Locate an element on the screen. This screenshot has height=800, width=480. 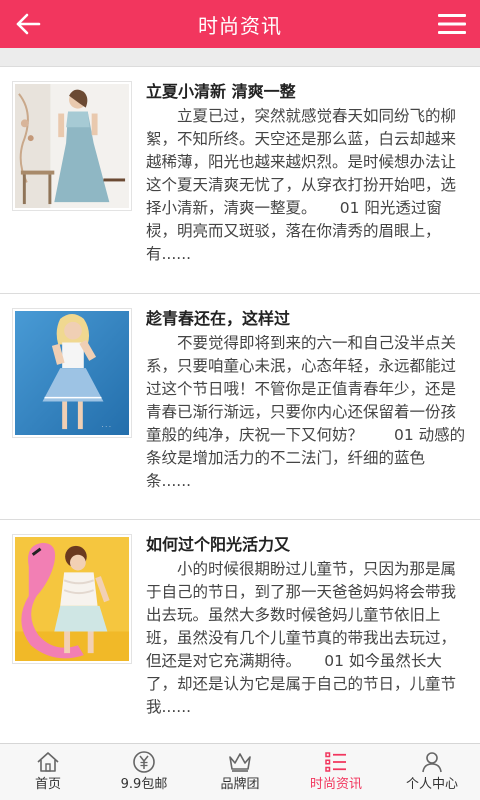
photo-woman-blue-background-icon: · · · is located at coordinates (72, 373).